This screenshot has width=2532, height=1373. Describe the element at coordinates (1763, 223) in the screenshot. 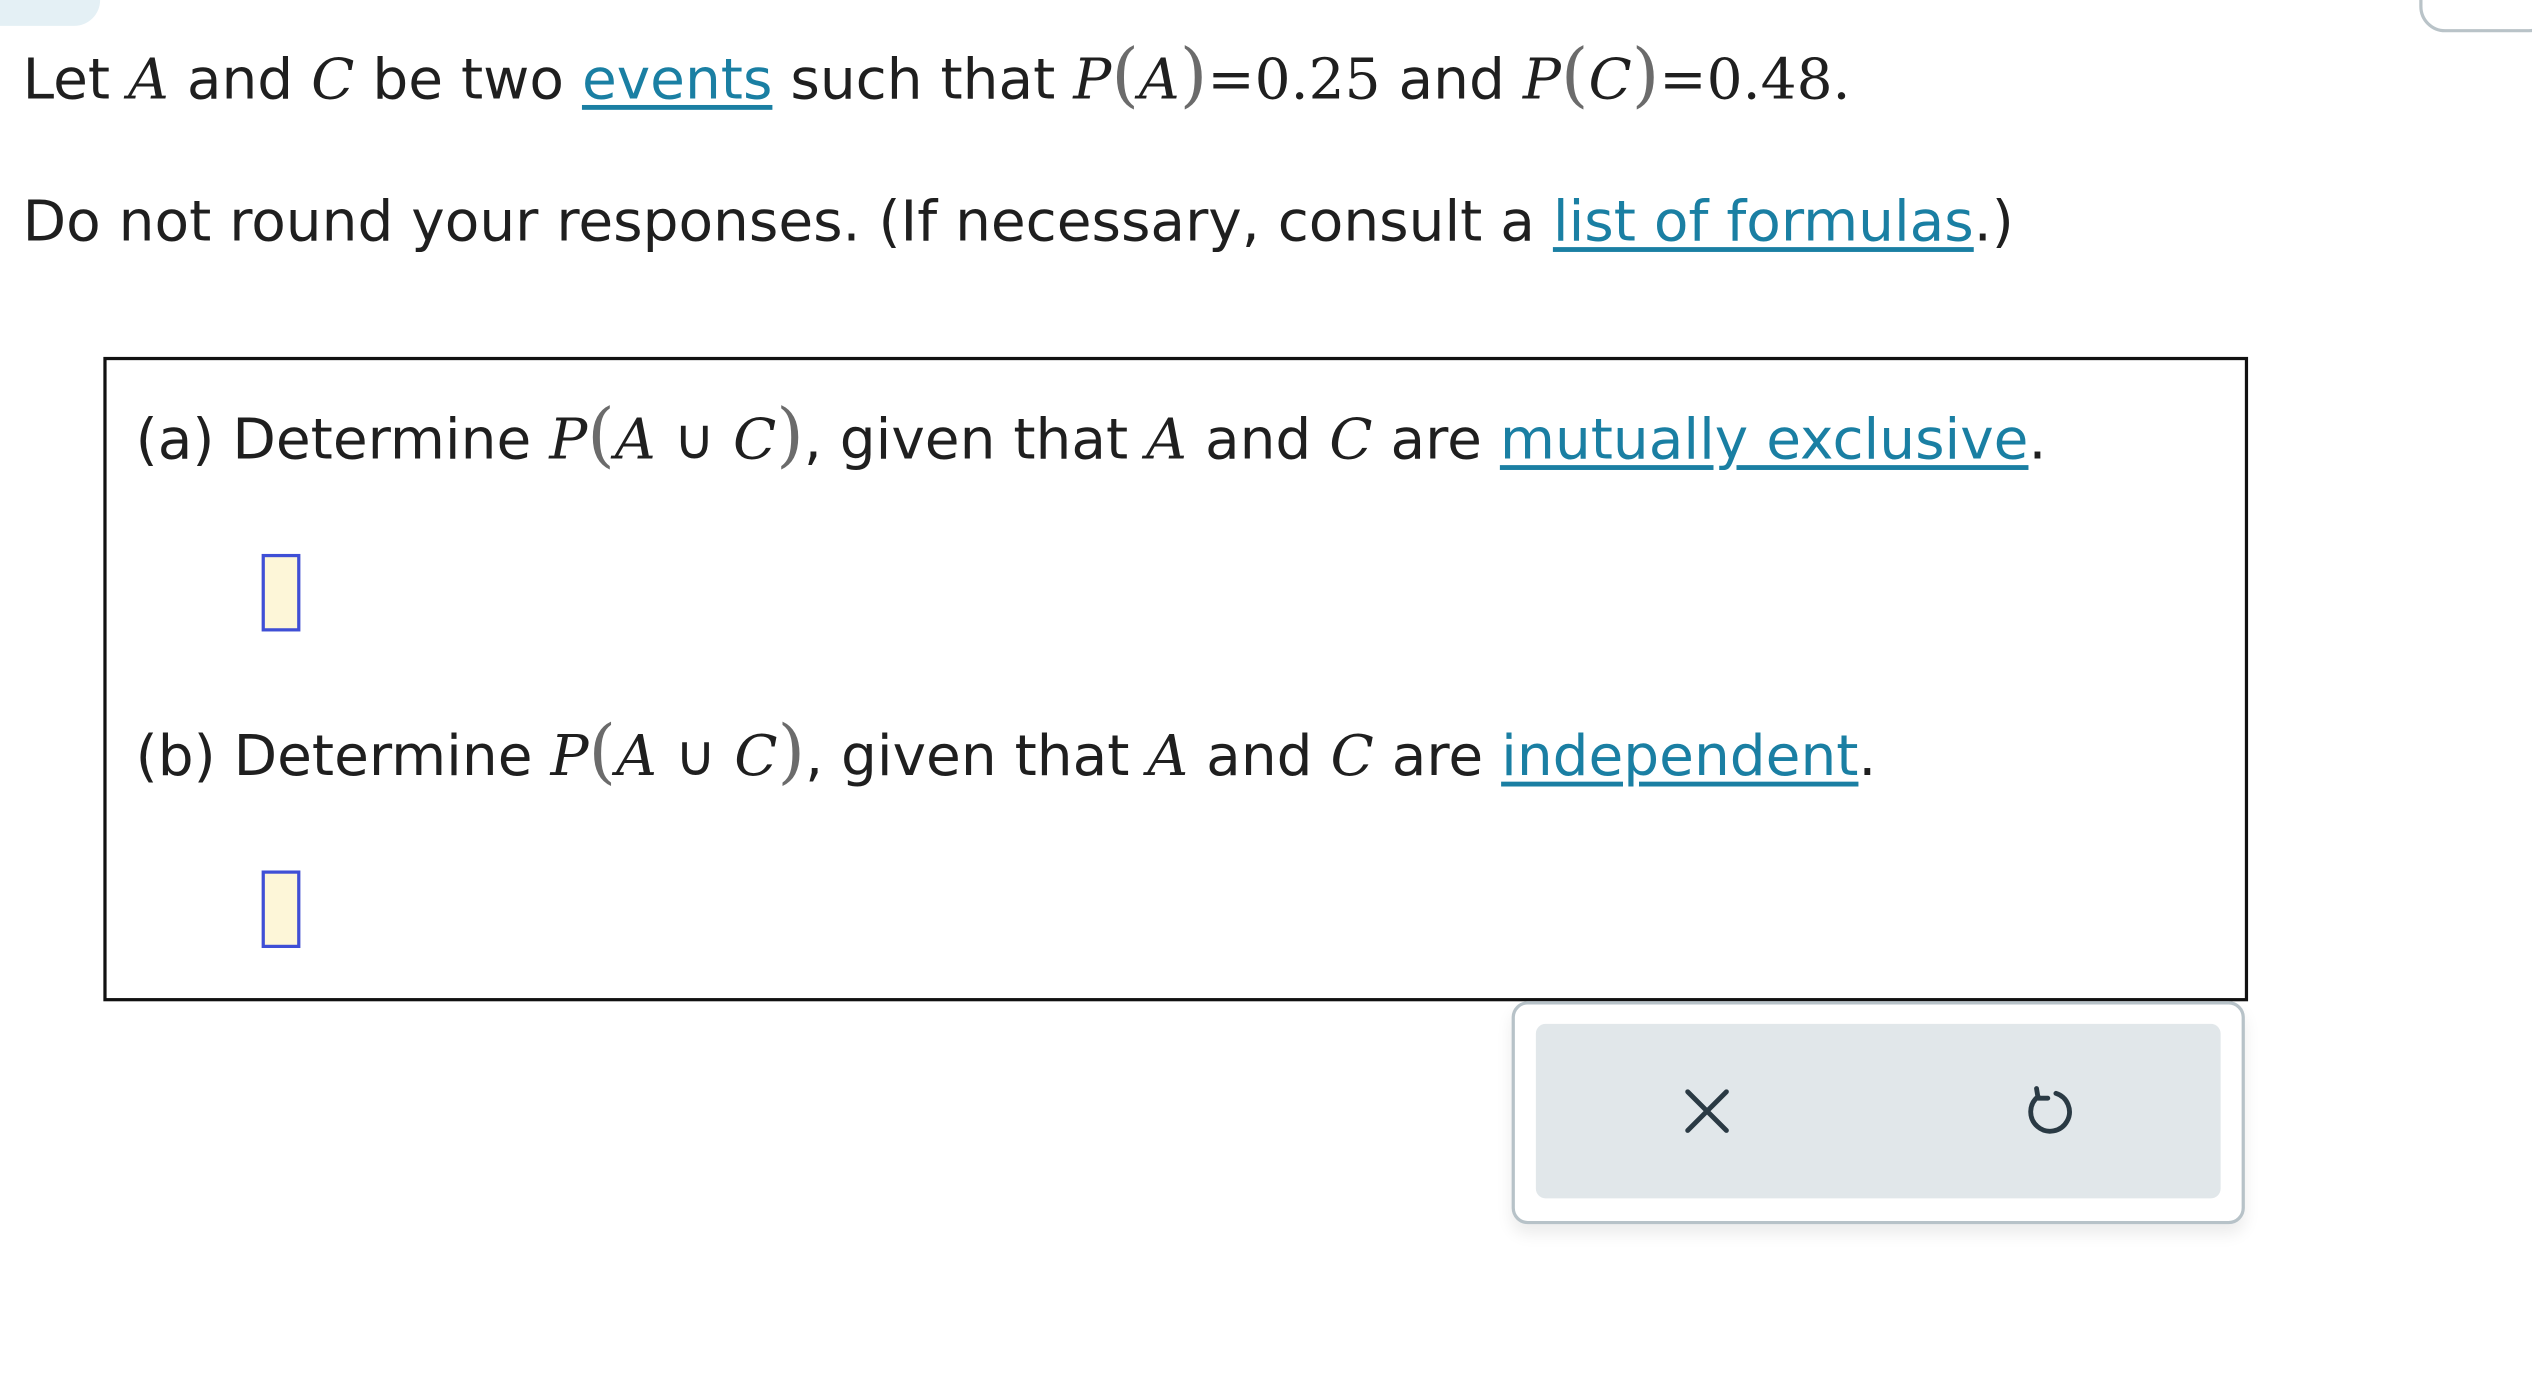

I see `formulas-link: list of formulas` at that location.